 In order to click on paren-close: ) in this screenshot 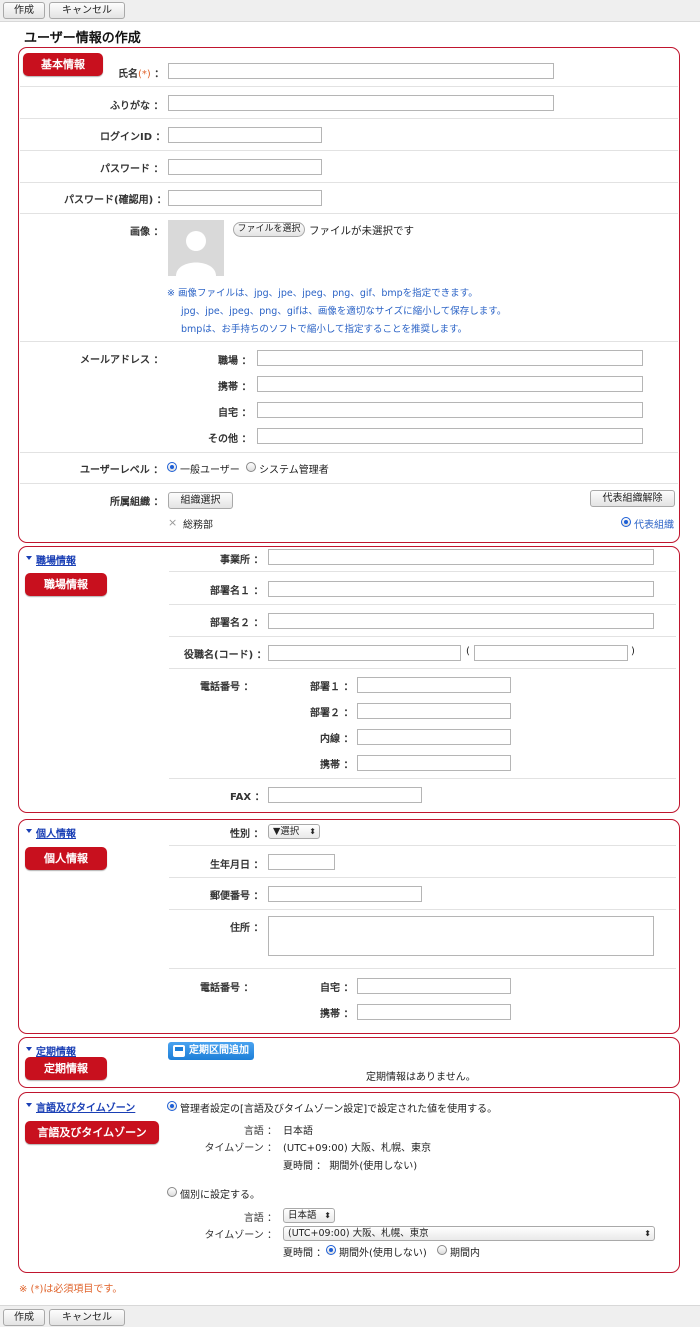, I will do `click(633, 651)`.